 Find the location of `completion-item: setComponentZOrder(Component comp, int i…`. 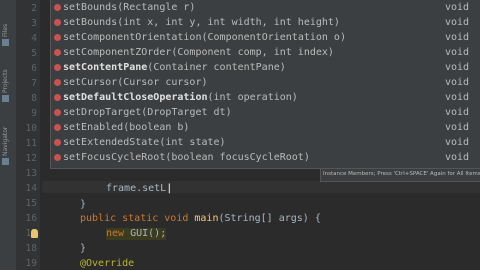

completion-item: setComponentZOrder(Component comp, int i… is located at coordinates (265, 52).